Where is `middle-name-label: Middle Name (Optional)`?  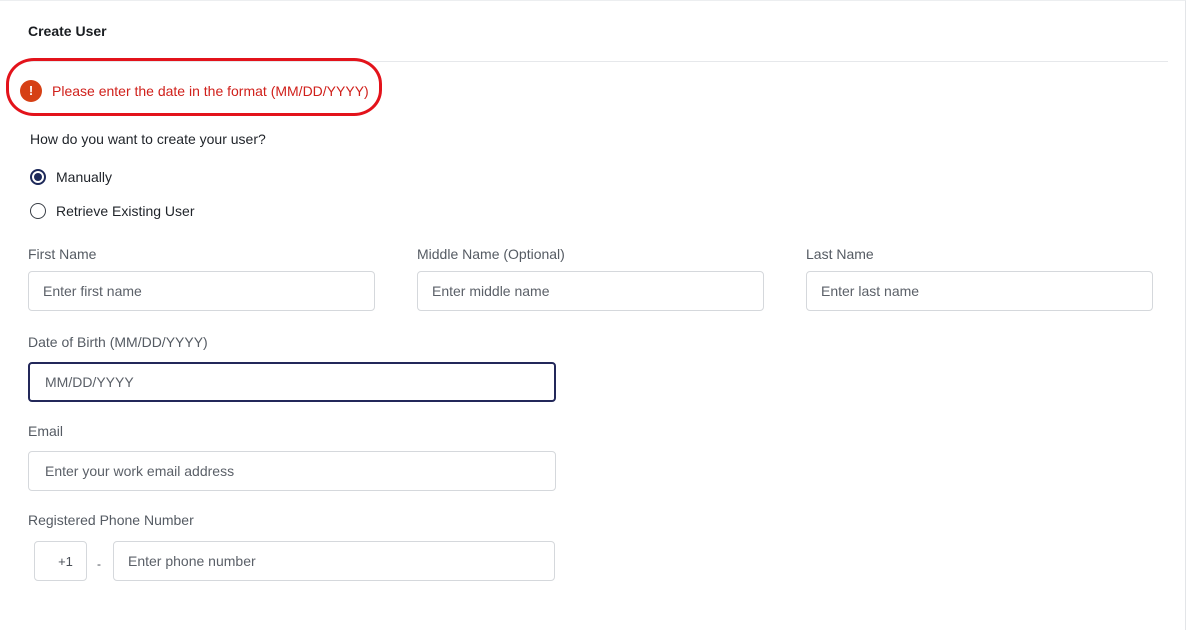 middle-name-label: Middle Name (Optional) is located at coordinates (491, 254).